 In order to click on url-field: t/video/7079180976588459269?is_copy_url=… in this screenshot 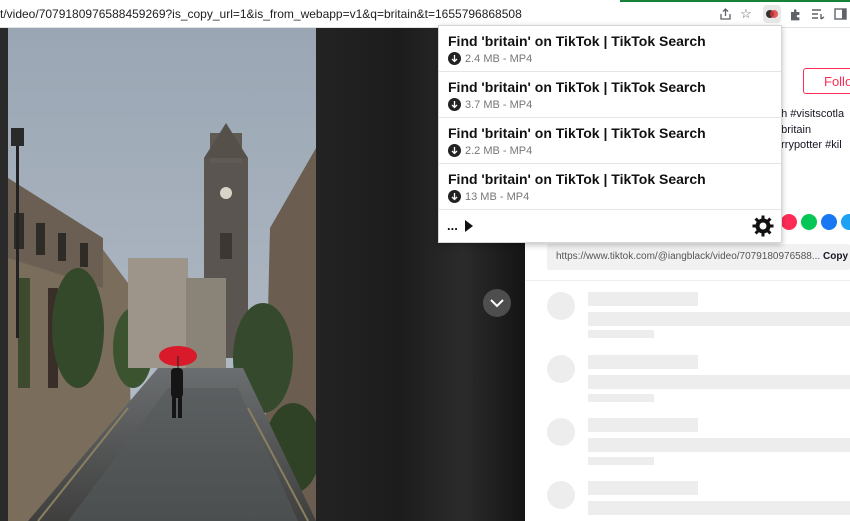, I will do `click(261, 14)`.